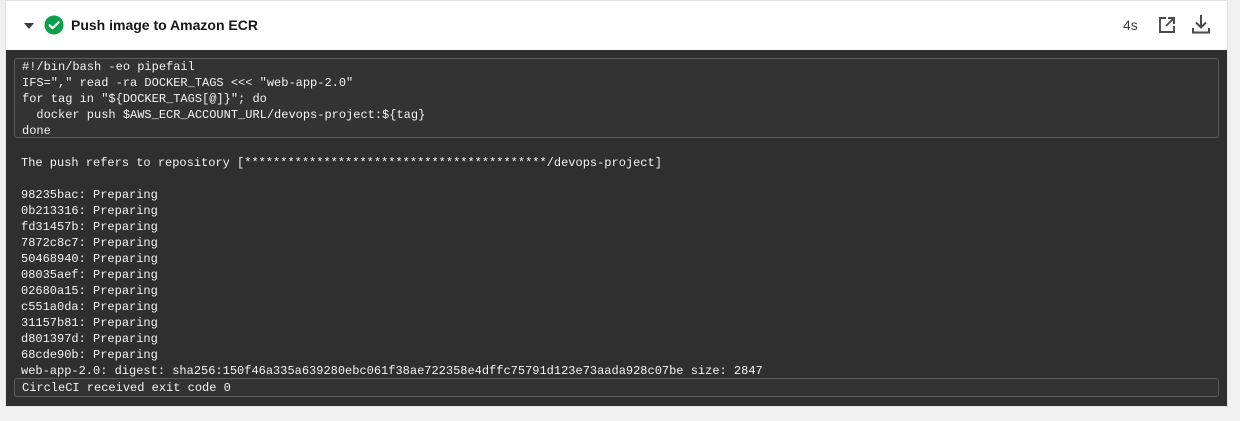 Image resolution: width=1240 pixels, height=421 pixels. What do you see at coordinates (616, 25) in the screenshot?
I see `step-header: Push image to Amazon ECR 4s` at bounding box center [616, 25].